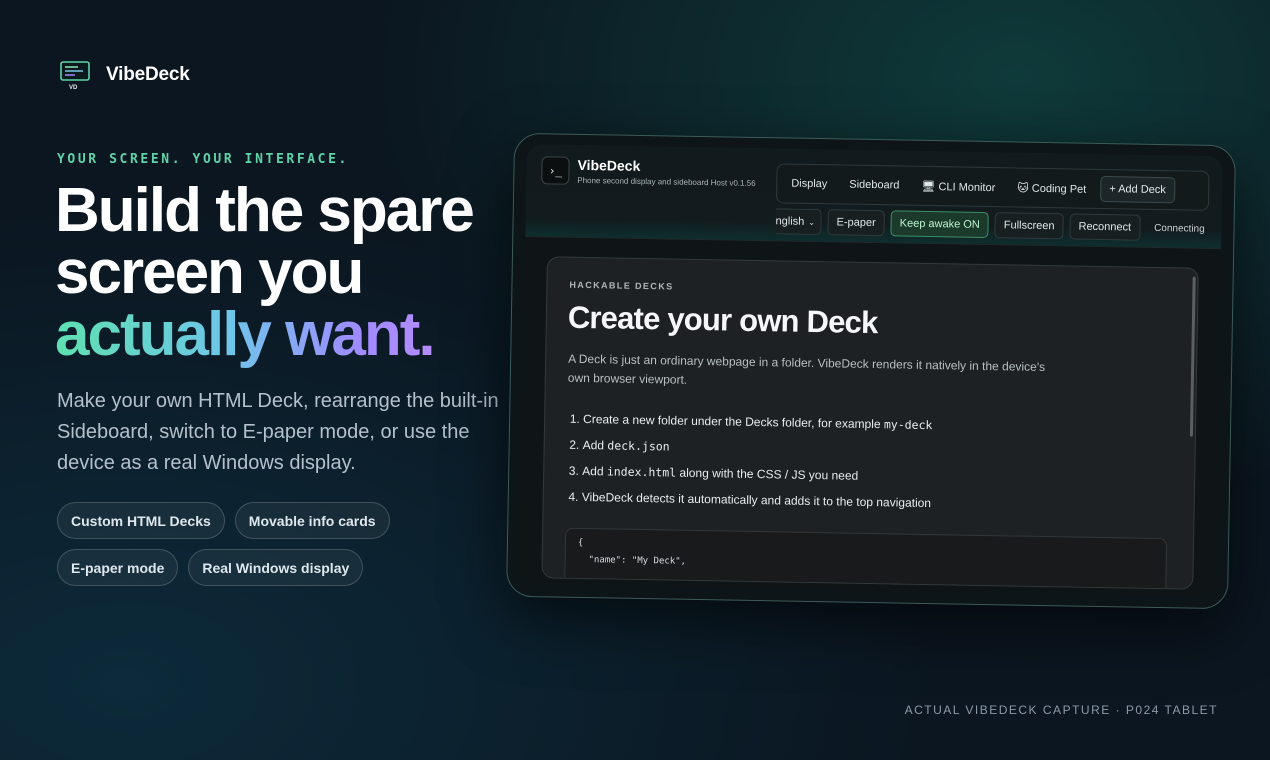 The width and height of the screenshot is (1270, 760). What do you see at coordinates (809, 183) in the screenshot?
I see `tab-display: Display` at bounding box center [809, 183].